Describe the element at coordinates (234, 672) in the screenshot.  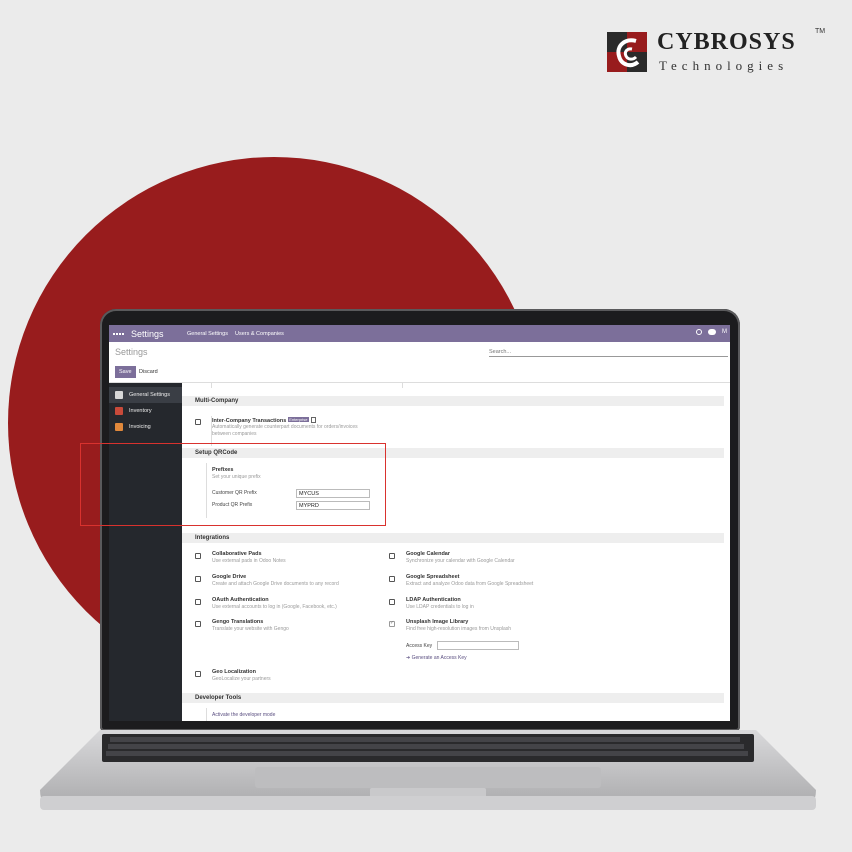
I see `setting-title: Geo Localization` at that location.